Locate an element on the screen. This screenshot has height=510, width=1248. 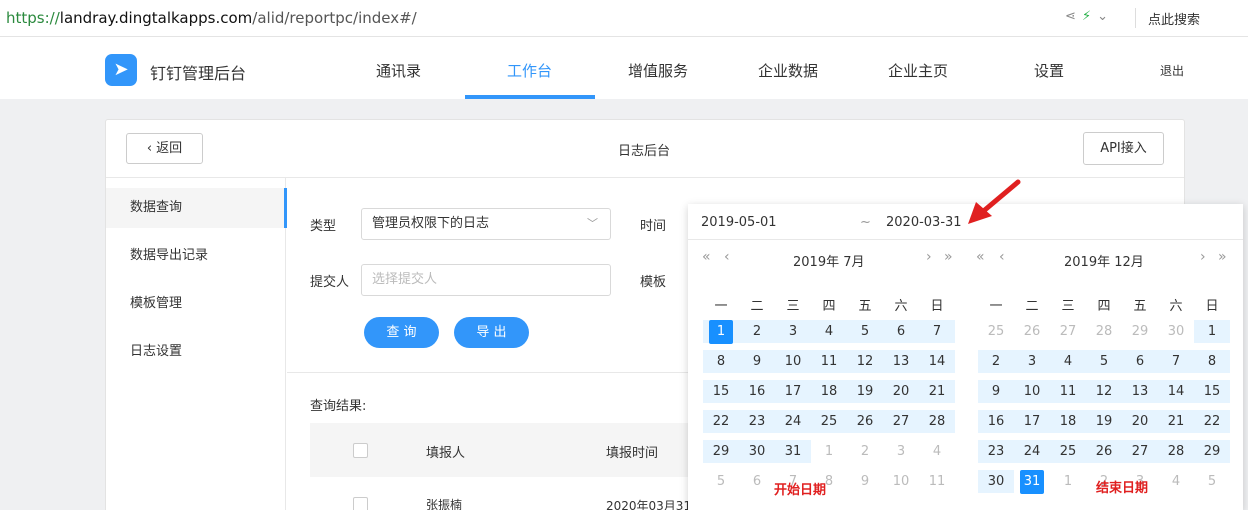
nav-value-services: 增值服务 is located at coordinates (658, 70).